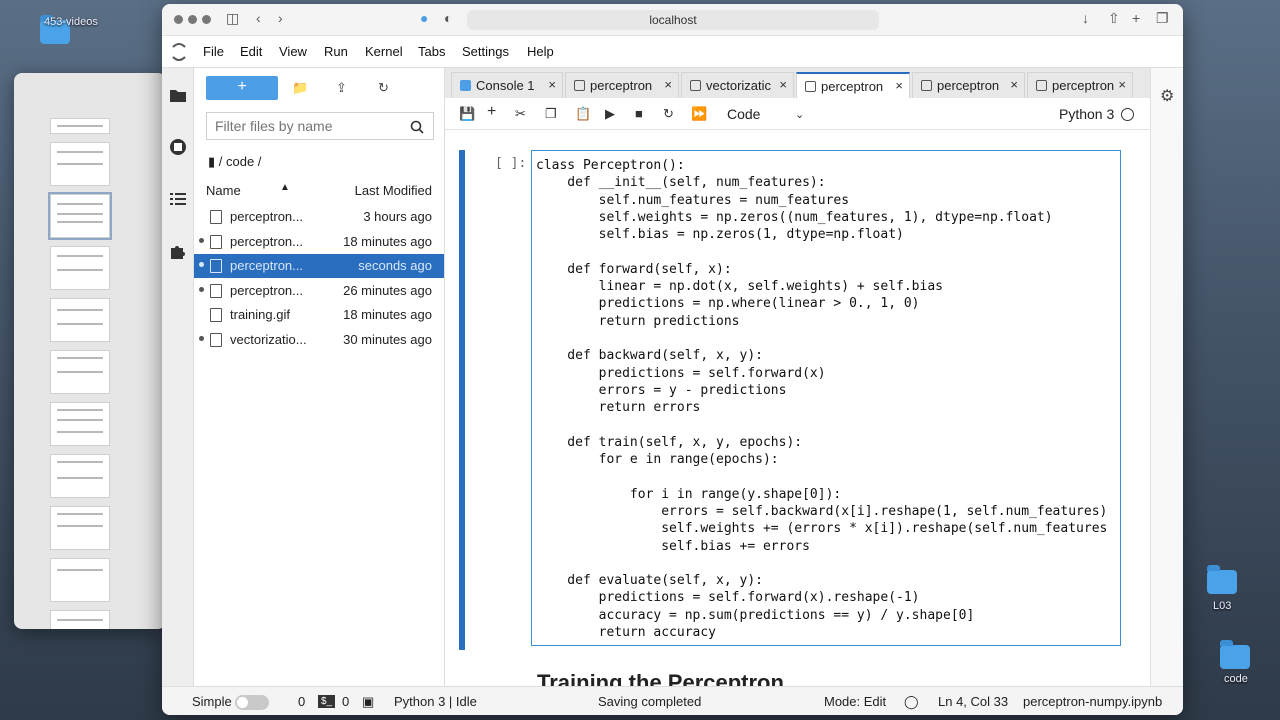 This screenshot has height=720, width=1280. What do you see at coordinates (319, 266) in the screenshot?
I see `file-row: perceptron... seconds ago` at bounding box center [319, 266].